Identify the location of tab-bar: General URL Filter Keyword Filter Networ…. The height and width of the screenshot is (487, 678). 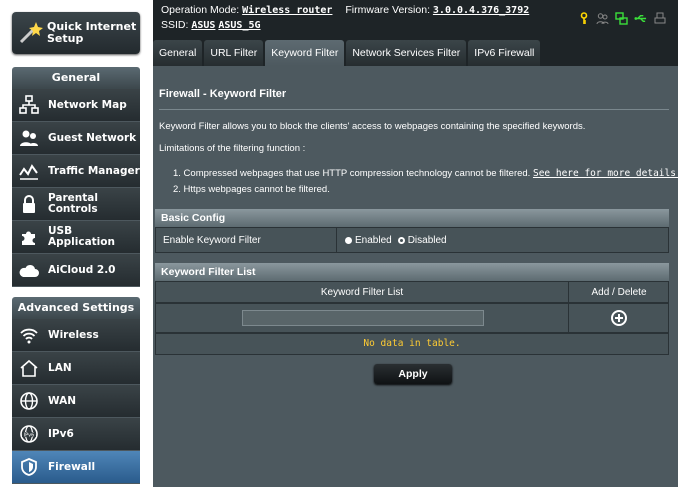
(415, 53).